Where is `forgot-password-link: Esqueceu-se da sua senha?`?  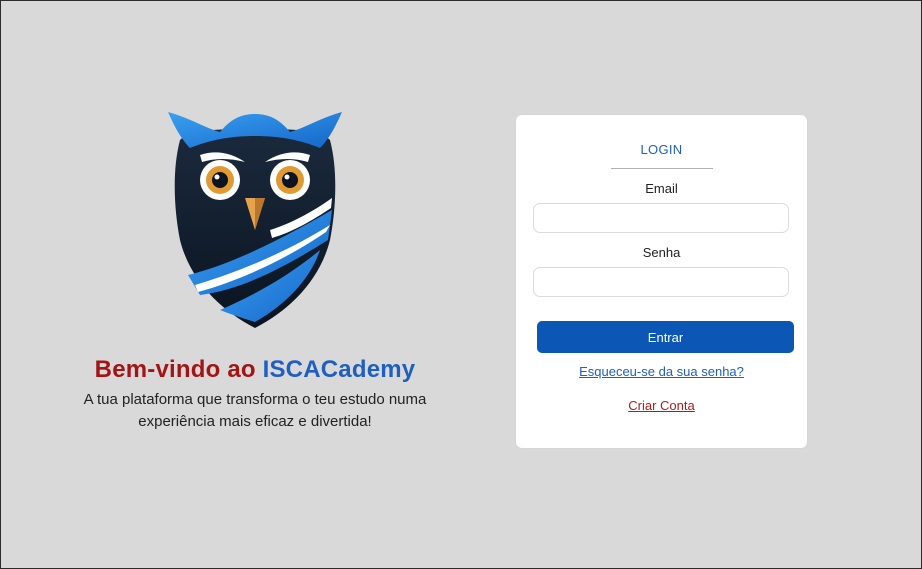 forgot-password-link: Esqueceu-se da sua senha? is located at coordinates (661, 371).